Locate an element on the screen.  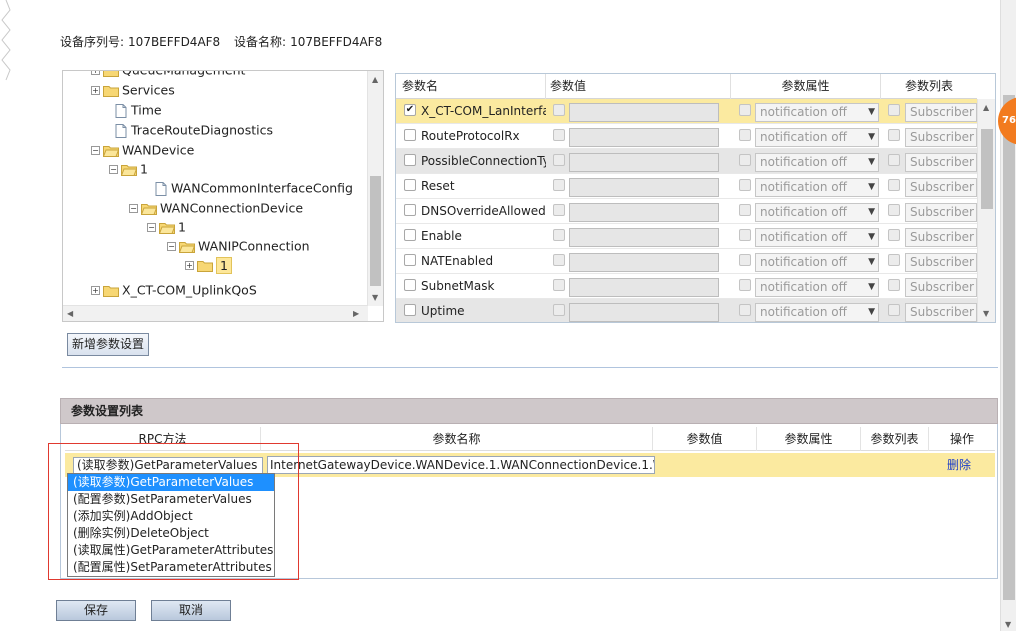
tree-vertical-scrollbar: ▲ ▼ is located at coordinates (375, 188).